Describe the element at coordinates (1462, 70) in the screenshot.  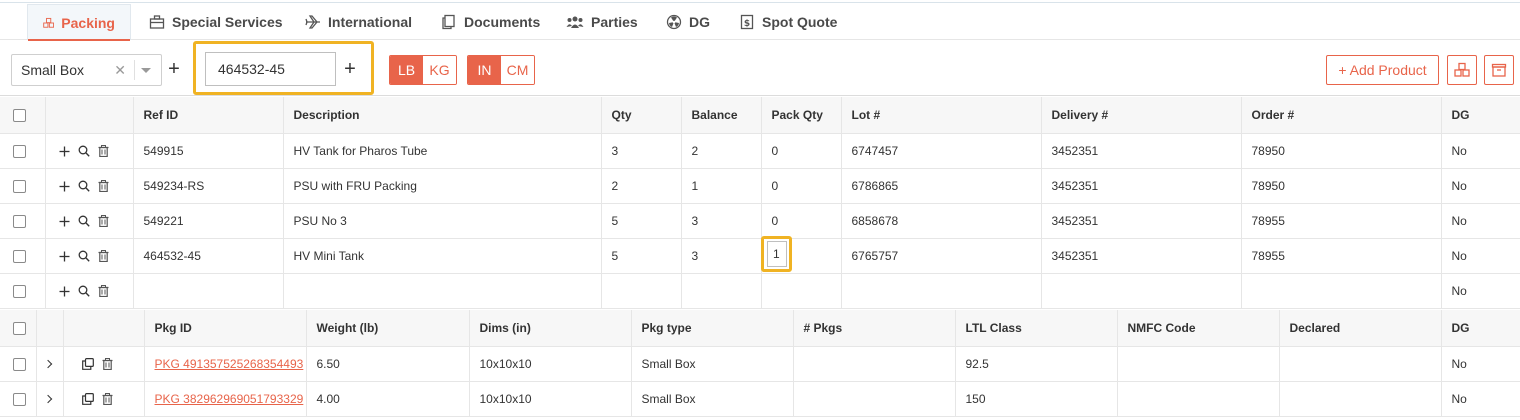
I see `pack-items-button` at that location.